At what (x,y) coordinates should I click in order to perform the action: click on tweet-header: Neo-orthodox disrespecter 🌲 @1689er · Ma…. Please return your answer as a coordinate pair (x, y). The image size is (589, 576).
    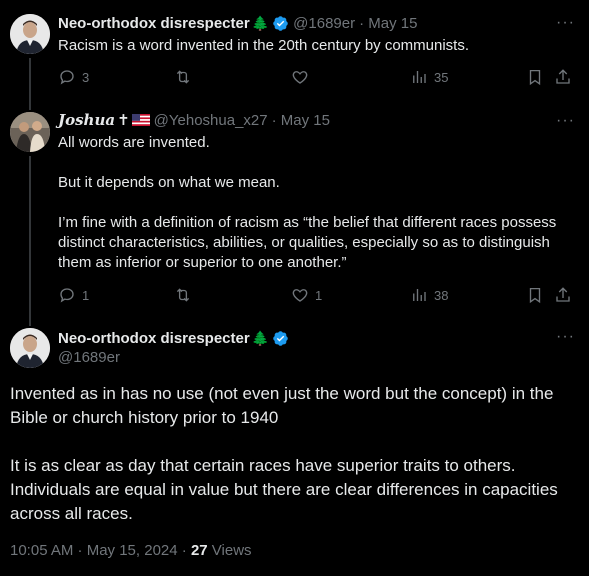
    Looking at the image, I should click on (303, 23).